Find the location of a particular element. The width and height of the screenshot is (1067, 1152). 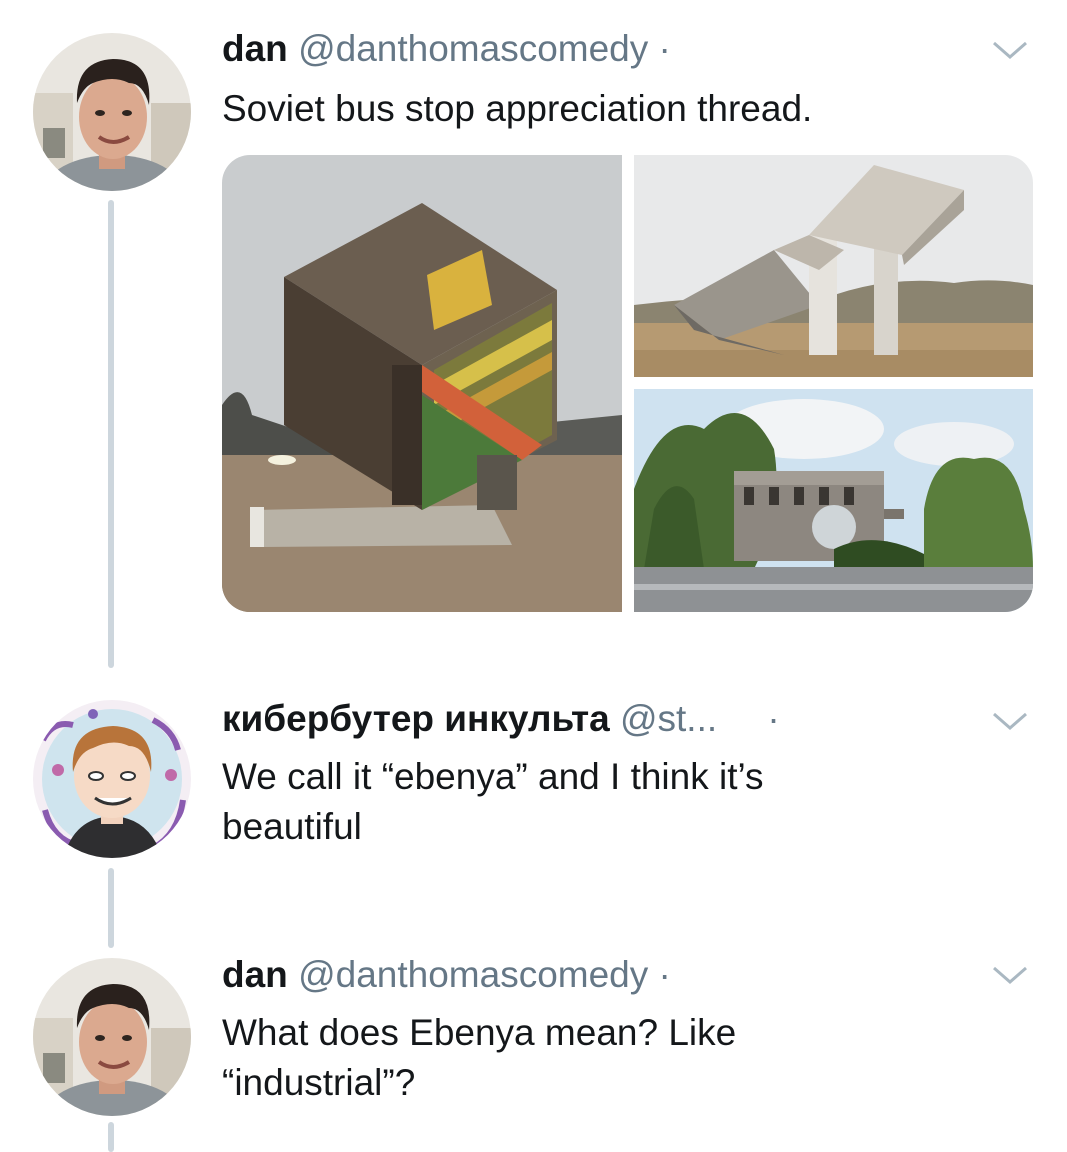

tweet-header: кибербутер инкульта @st... · is located at coordinates (501, 719).